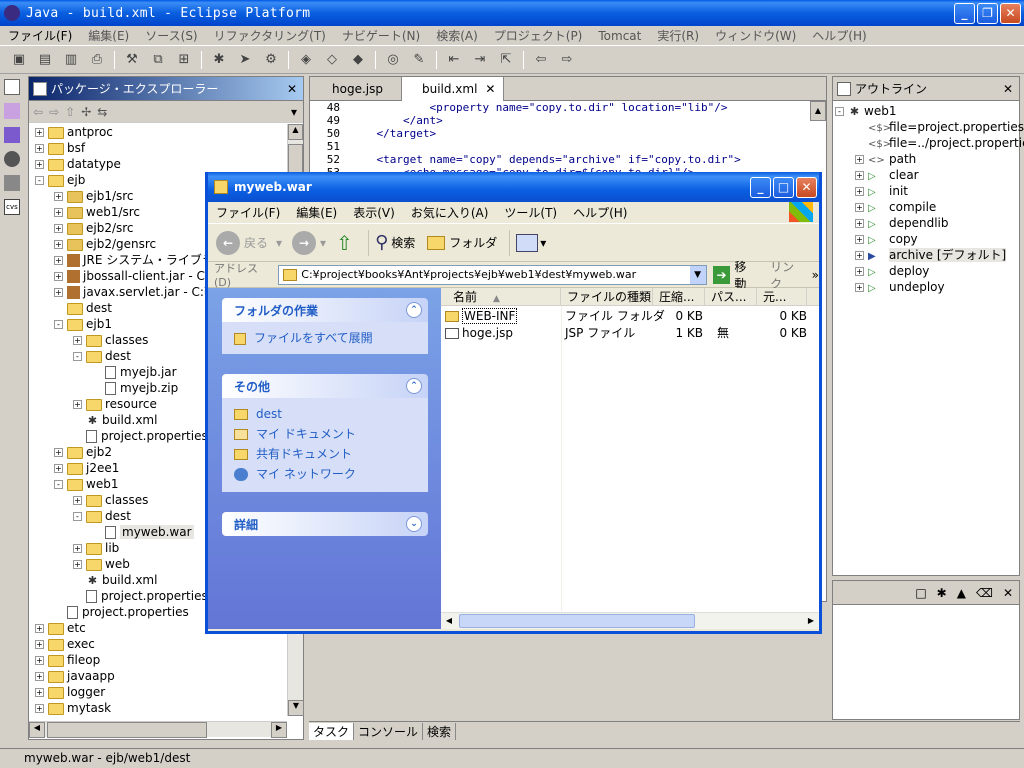 Image resolution: width=1024 pixels, height=768 pixels. Describe the element at coordinates (316, 212) in the screenshot. I see `explorer-menu-item-1: 編集(E)` at that location.